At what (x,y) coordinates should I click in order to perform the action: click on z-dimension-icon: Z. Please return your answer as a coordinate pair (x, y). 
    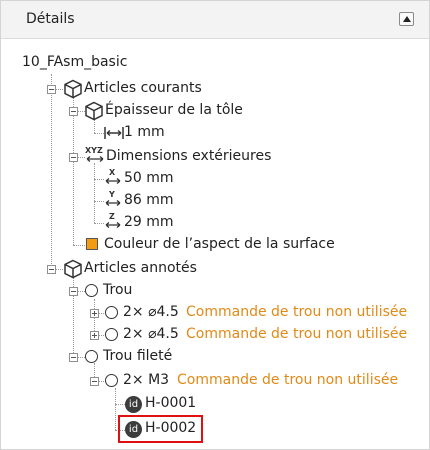
    Looking at the image, I should click on (113, 220).